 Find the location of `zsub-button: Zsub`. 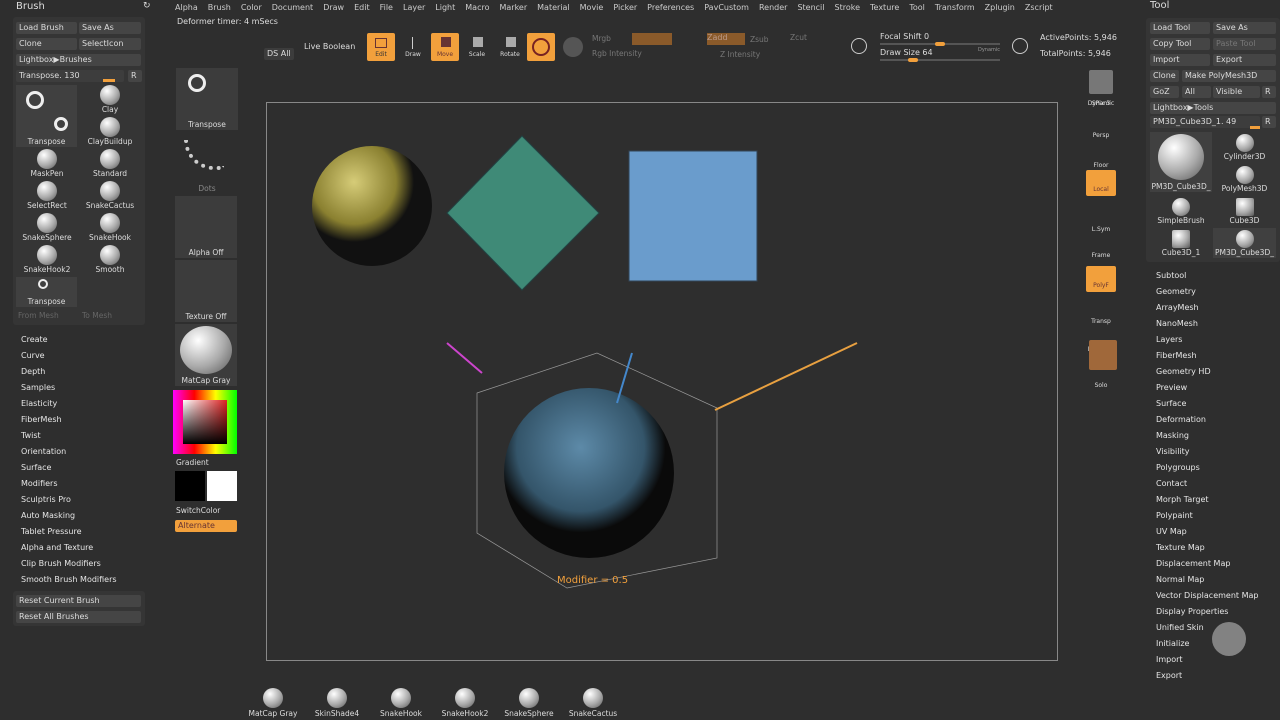

zsub-button: Zsub is located at coordinates (759, 39).